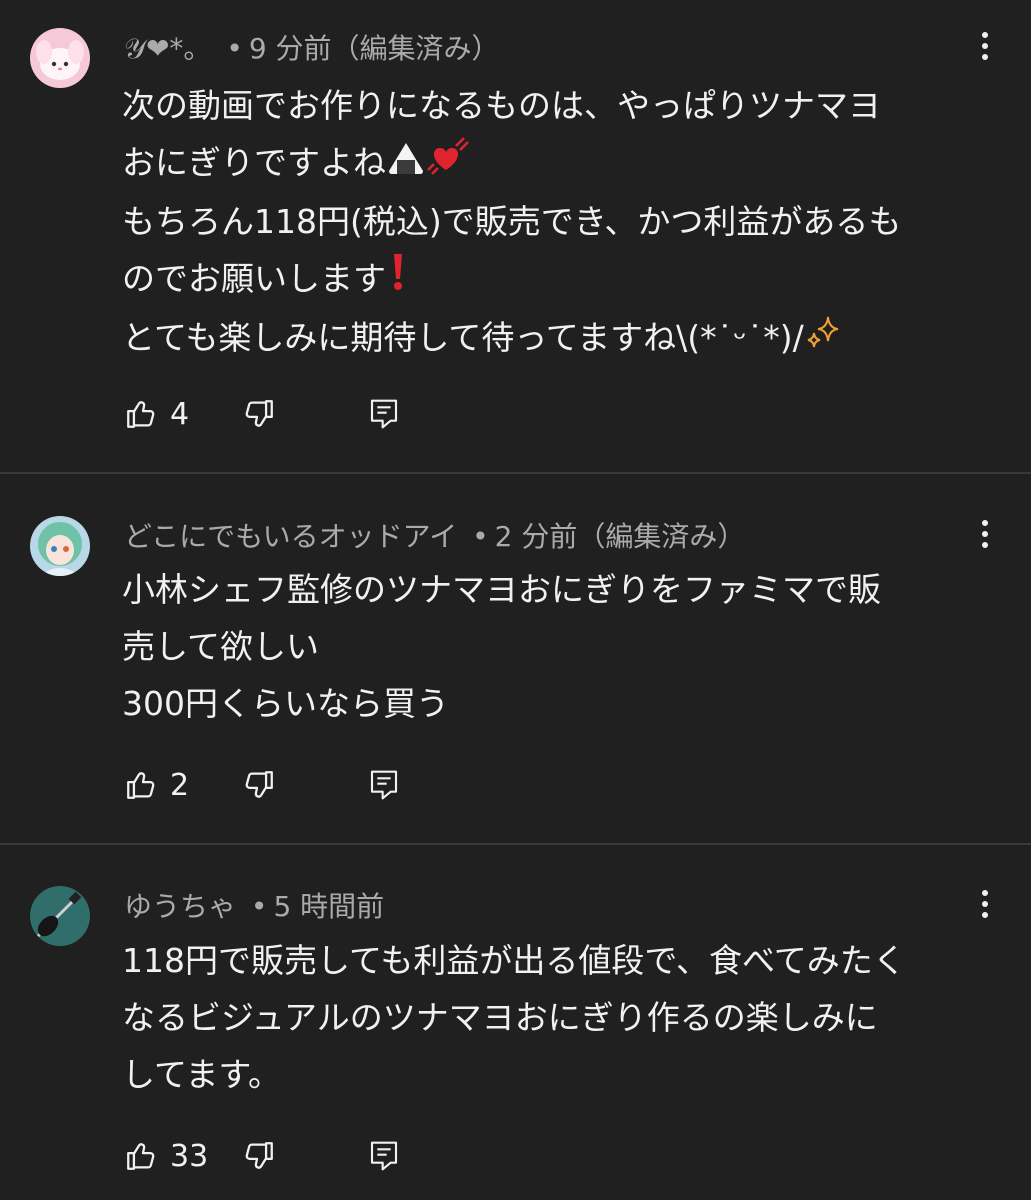 The image size is (1031, 1200). I want to click on comment-line: 300円くらいなら買う, so click(285, 703).